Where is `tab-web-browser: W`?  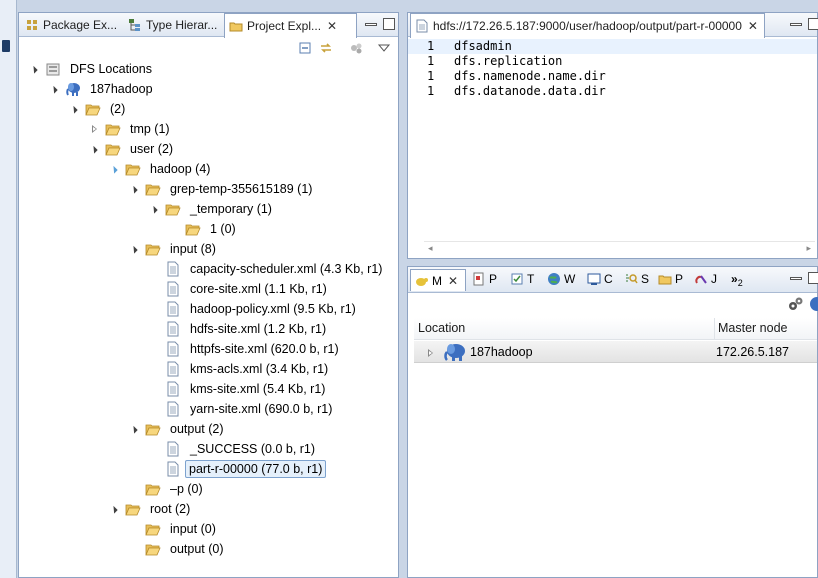 tab-web-browser: W is located at coordinates (561, 279).